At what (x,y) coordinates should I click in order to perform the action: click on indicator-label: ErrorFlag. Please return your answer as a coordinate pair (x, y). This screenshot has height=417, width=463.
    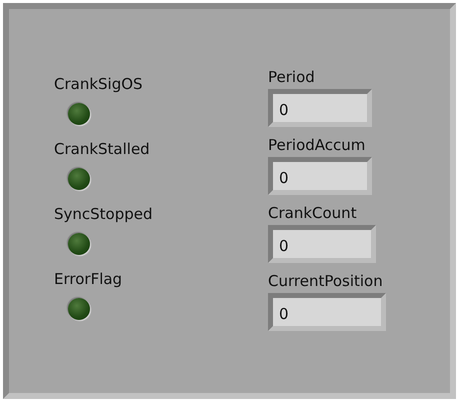
    Looking at the image, I should click on (88, 279).